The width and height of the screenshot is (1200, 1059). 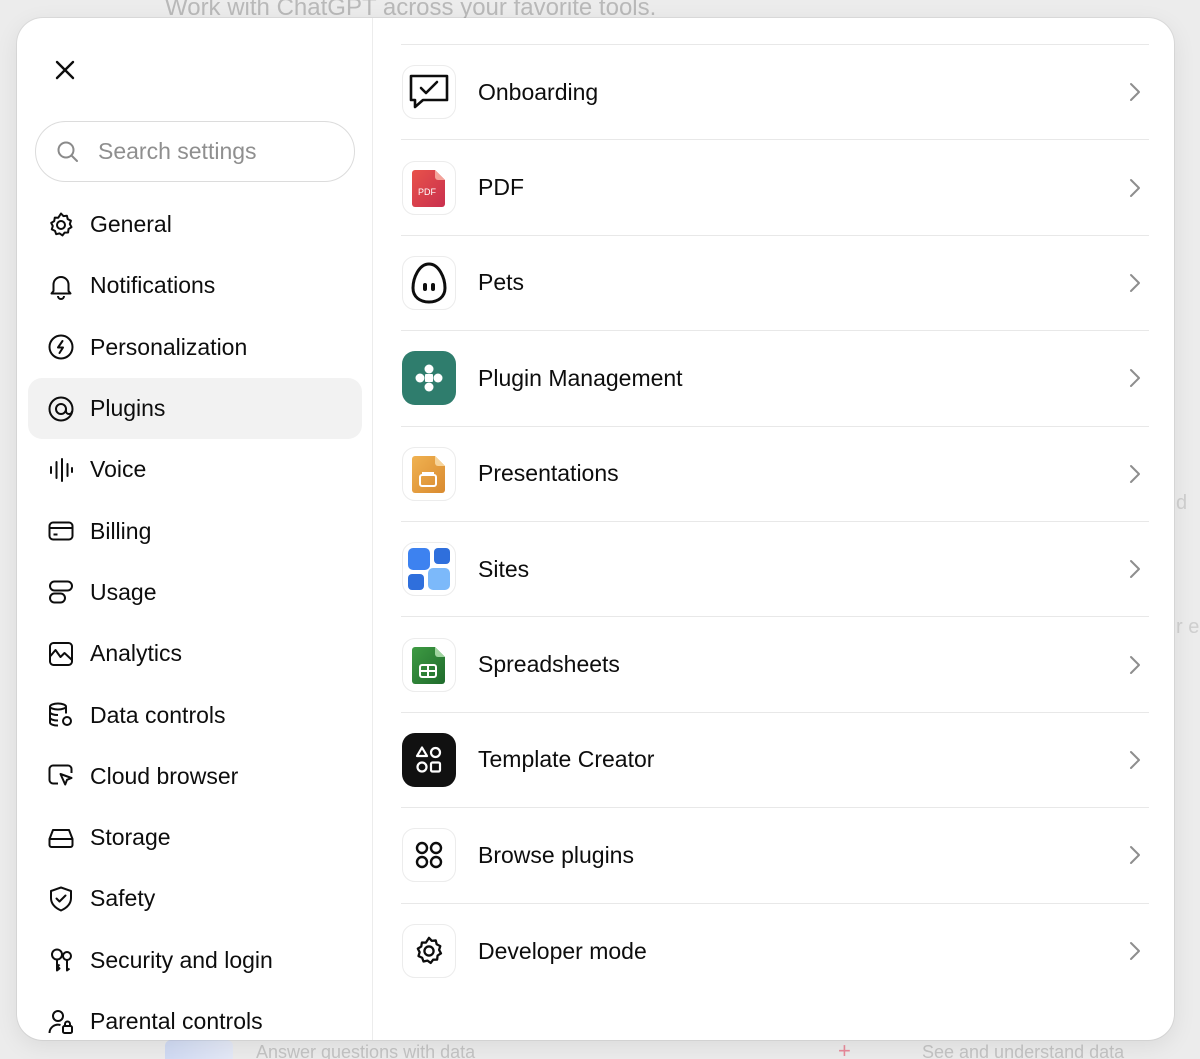 I want to click on close-icon, so click(x=65, y=70).